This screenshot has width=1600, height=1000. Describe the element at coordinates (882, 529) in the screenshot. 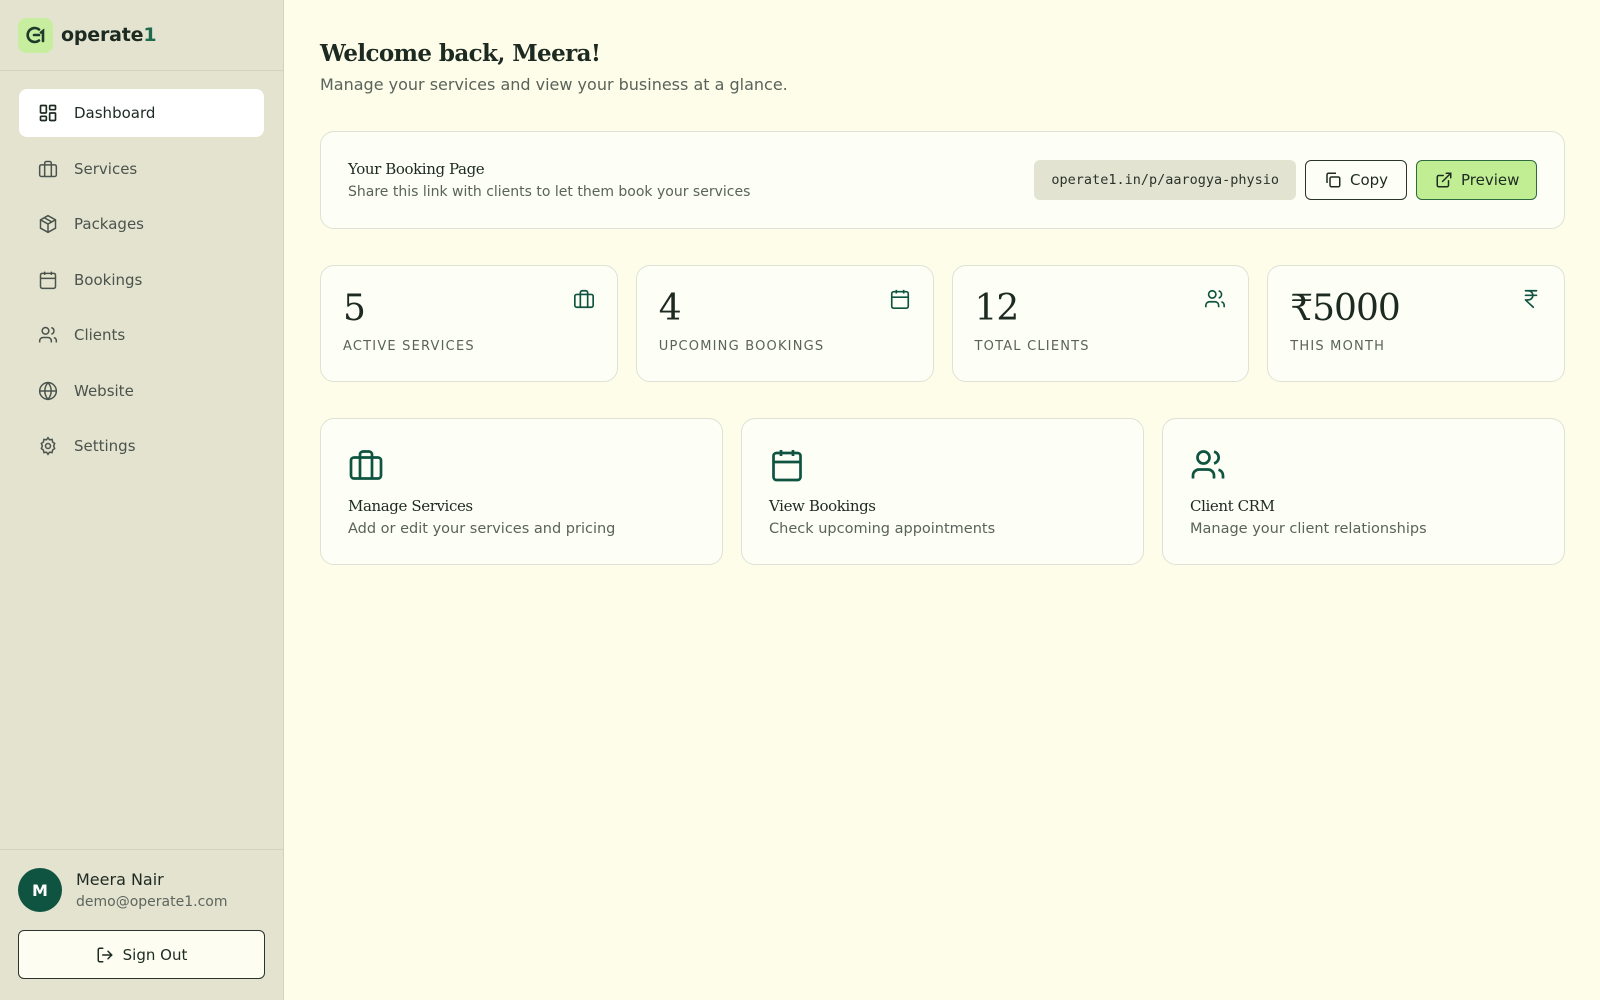

I see `quick-link-description: Check upcoming appointments` at that location.